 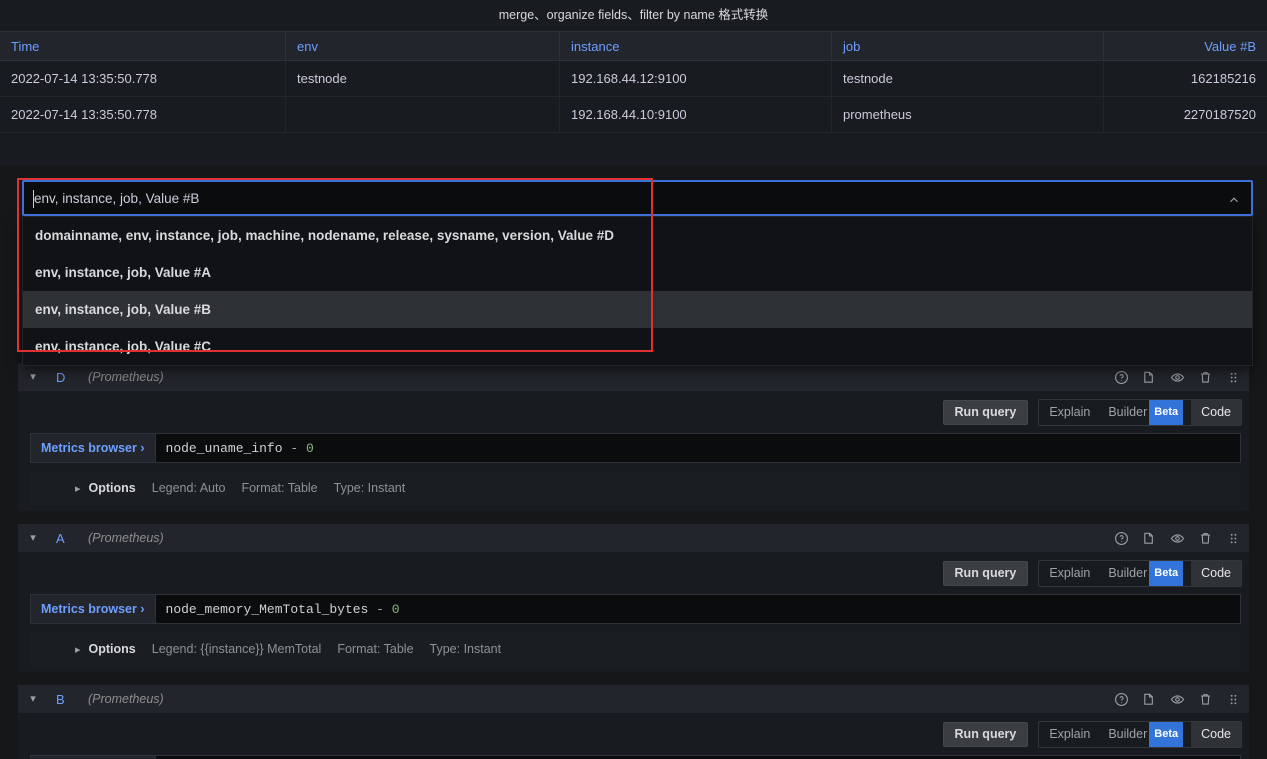 What do you see at coordinates (637, 346) in the screenshot?
I see `dropdown-option: env, instance, job, Value #C` at bounding box center [637, 346].